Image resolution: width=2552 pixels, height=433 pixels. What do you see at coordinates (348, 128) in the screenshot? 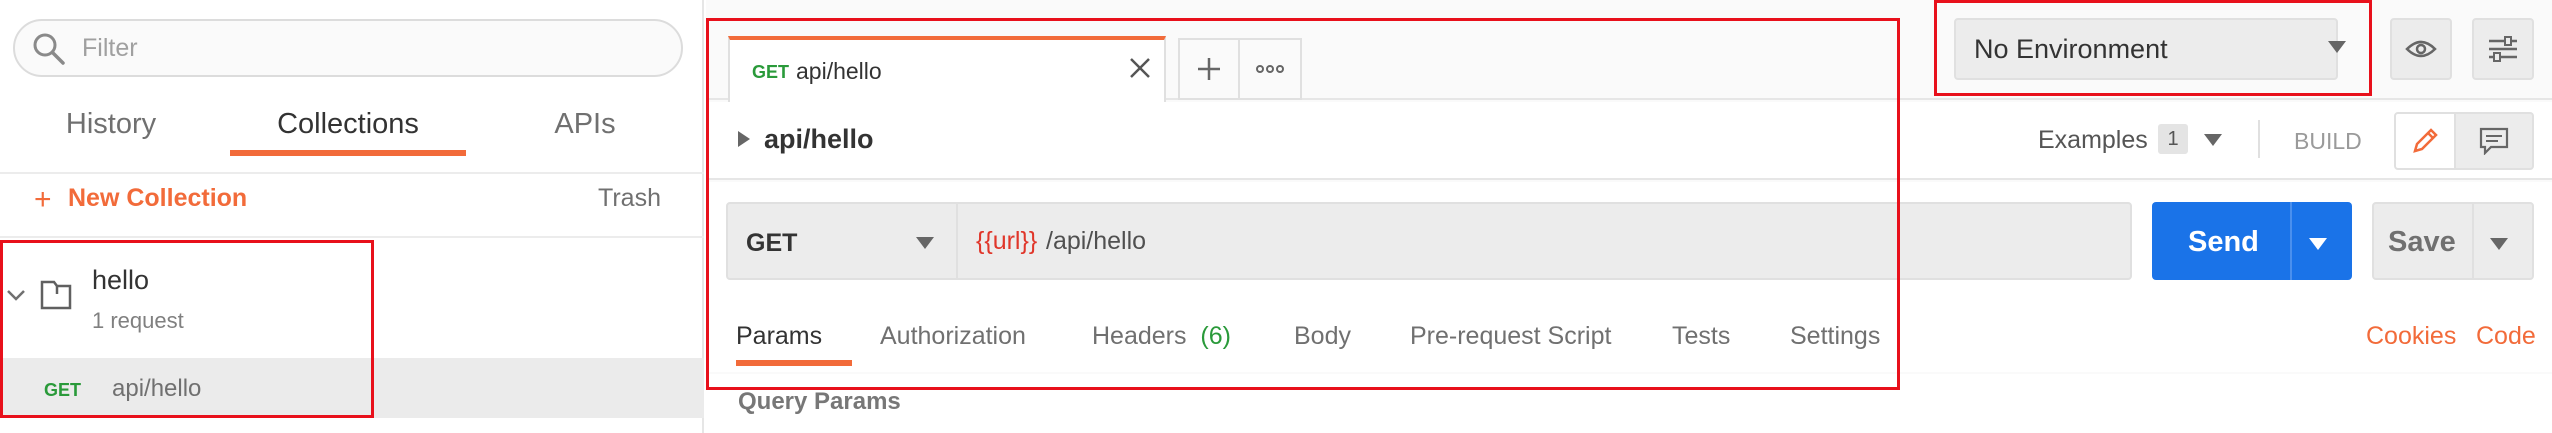
I see `tab-collections: Collections` at bounding box center [348, 128].